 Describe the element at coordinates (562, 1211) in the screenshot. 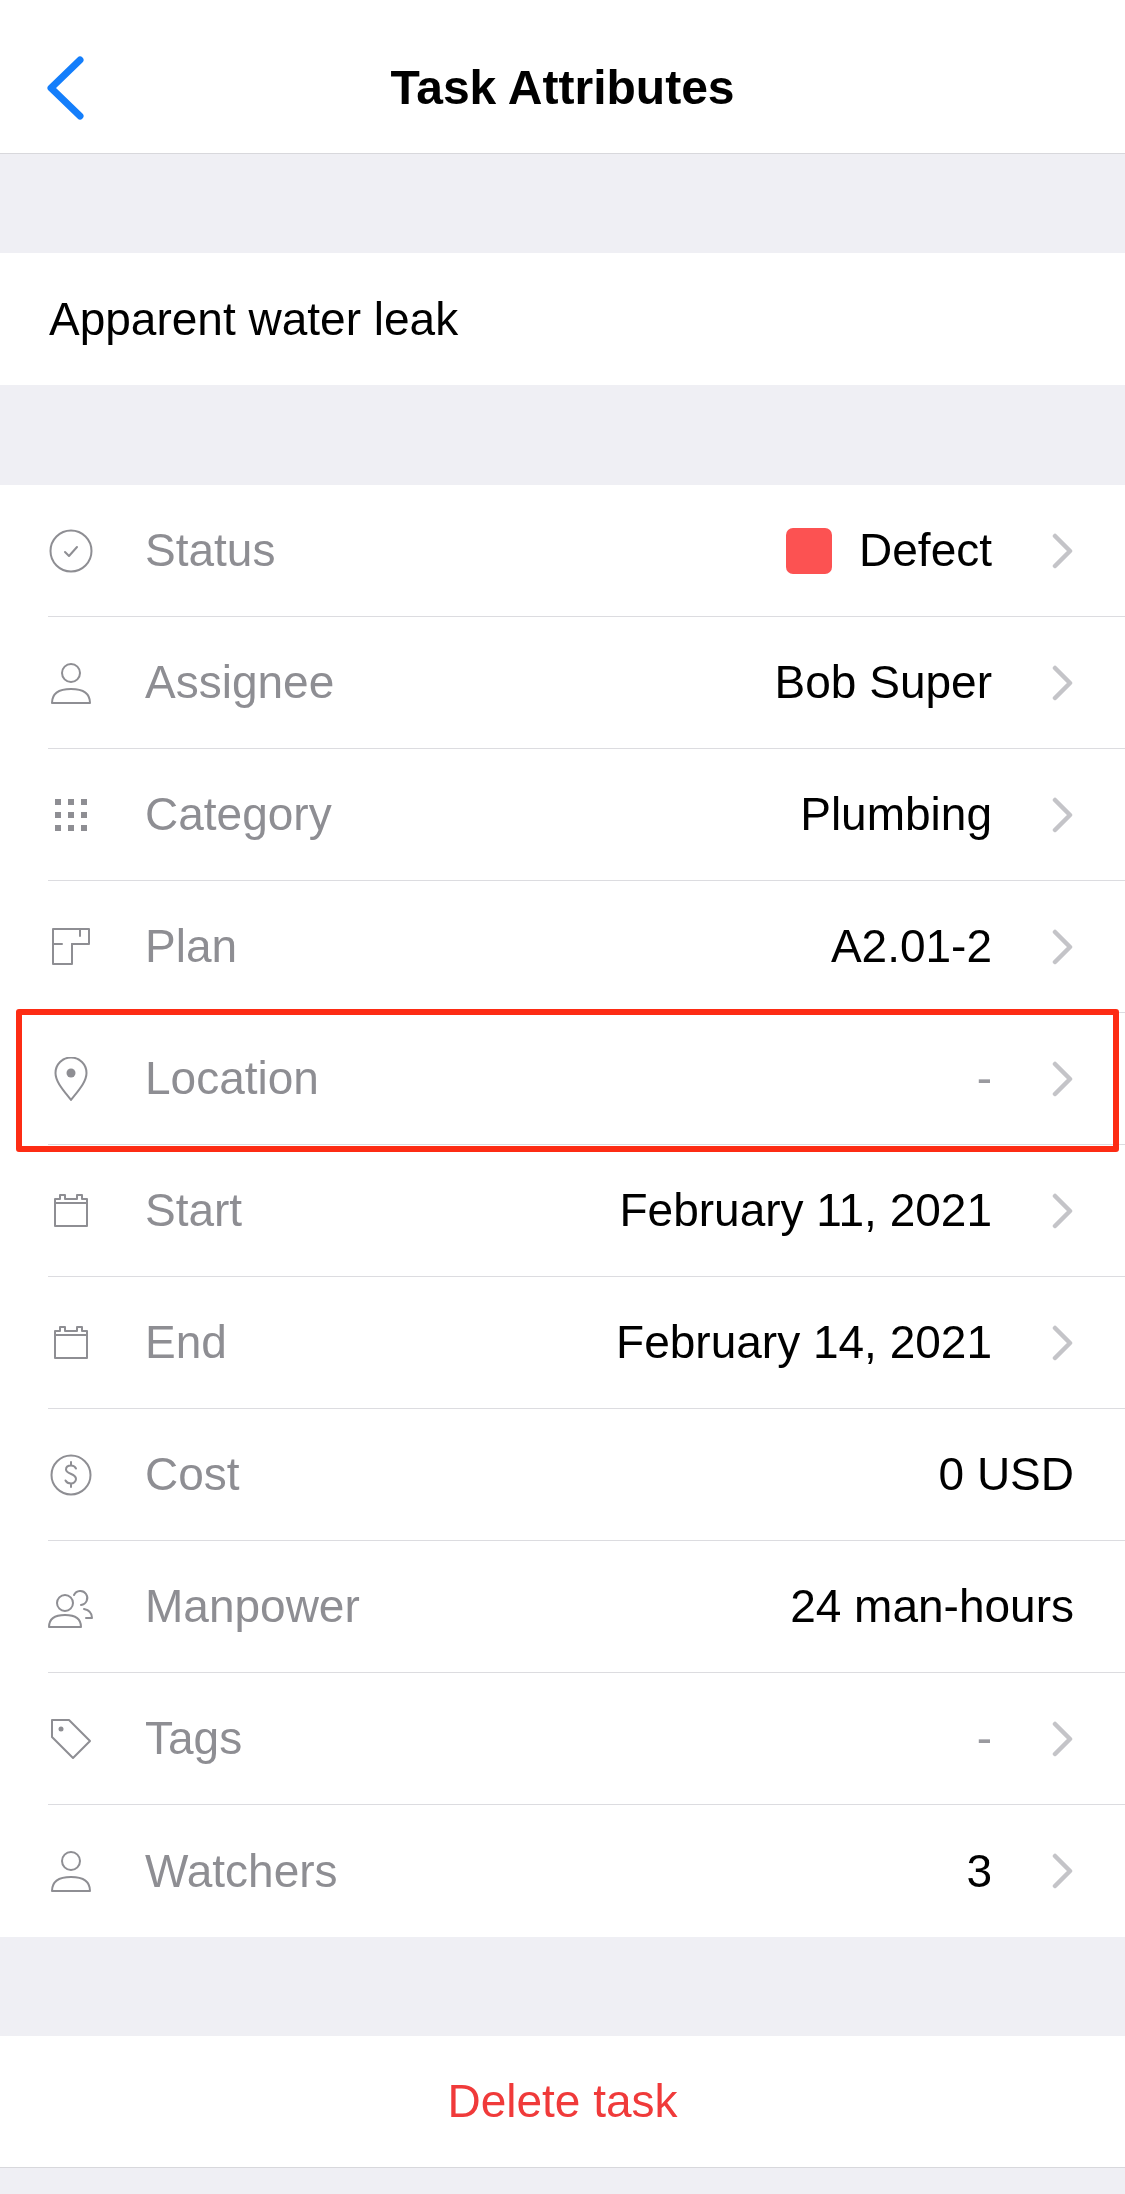

I see `attribute-row: Start February 11, 2021` at that location.